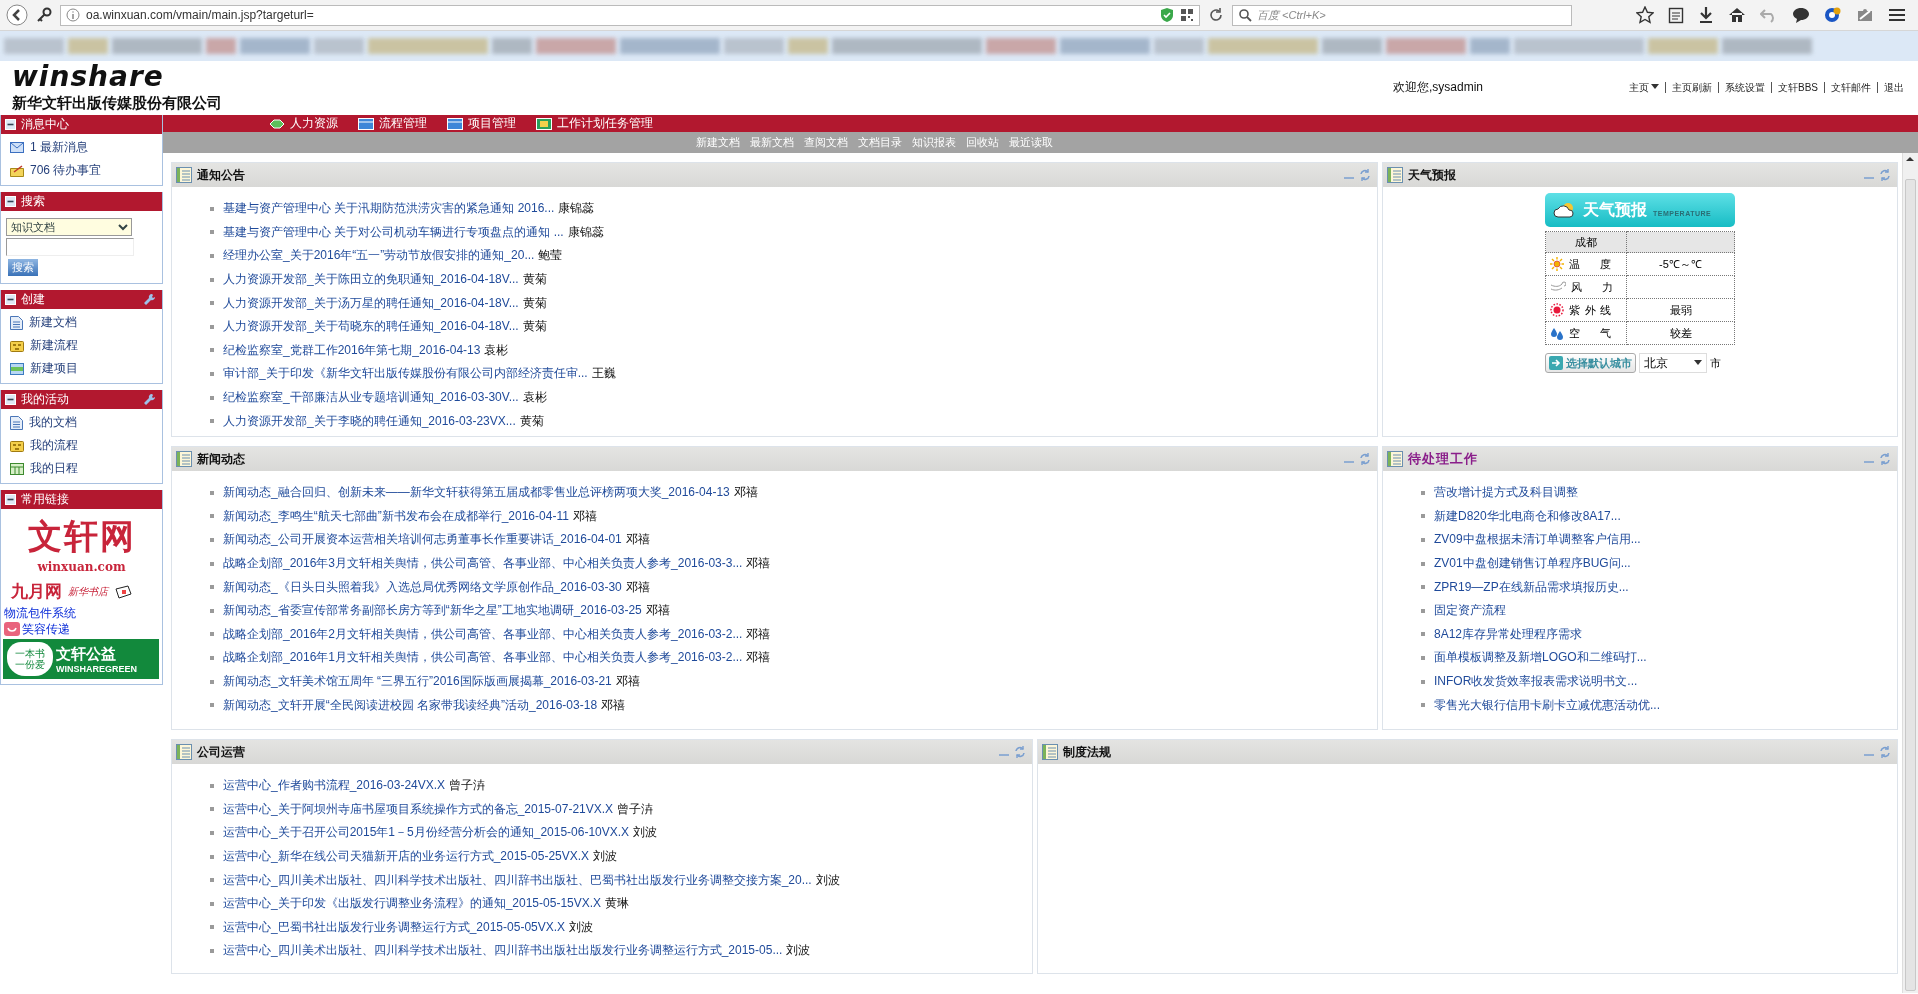 Image resolution: width=1918 pixels, height=994 pixels. I want to click on winxuan-logo: 文轩网 winxuan.com, so click(81, 542).